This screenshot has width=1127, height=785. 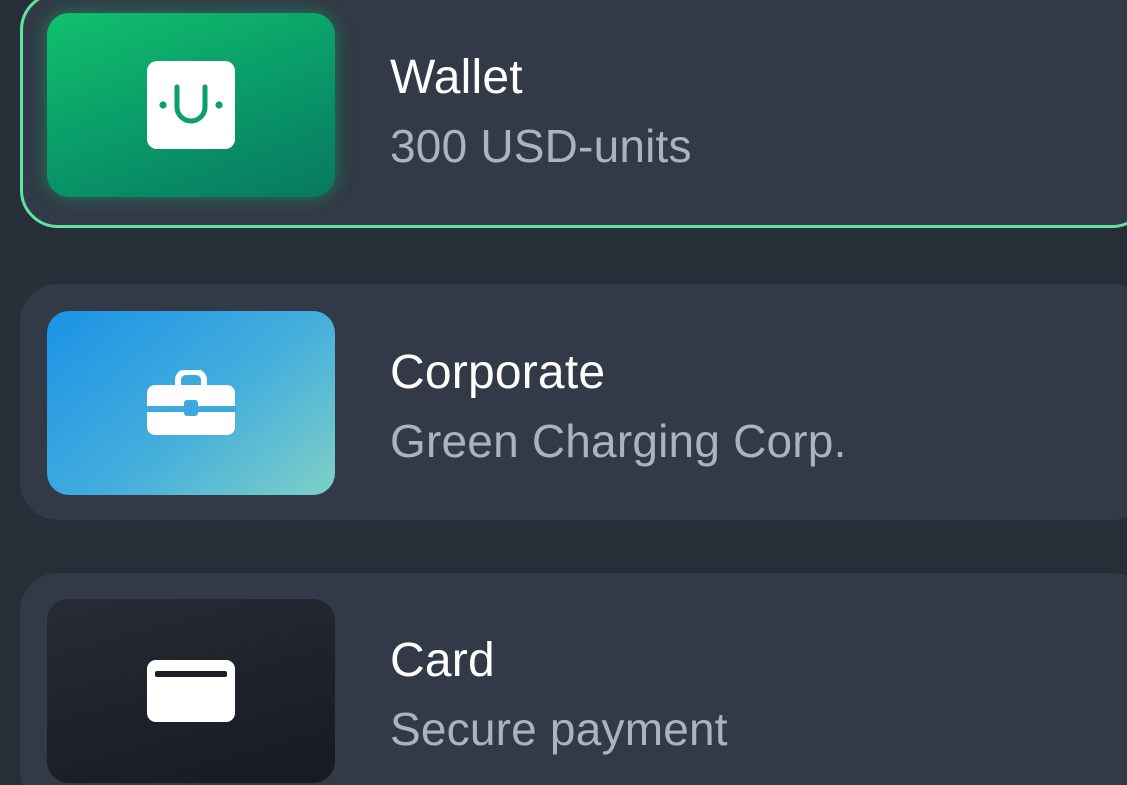 What do you see at coordinates (541, 146) in the screenshot?
I see `option-subtitle: 300 USD-units` at bounding box center [541, 146].